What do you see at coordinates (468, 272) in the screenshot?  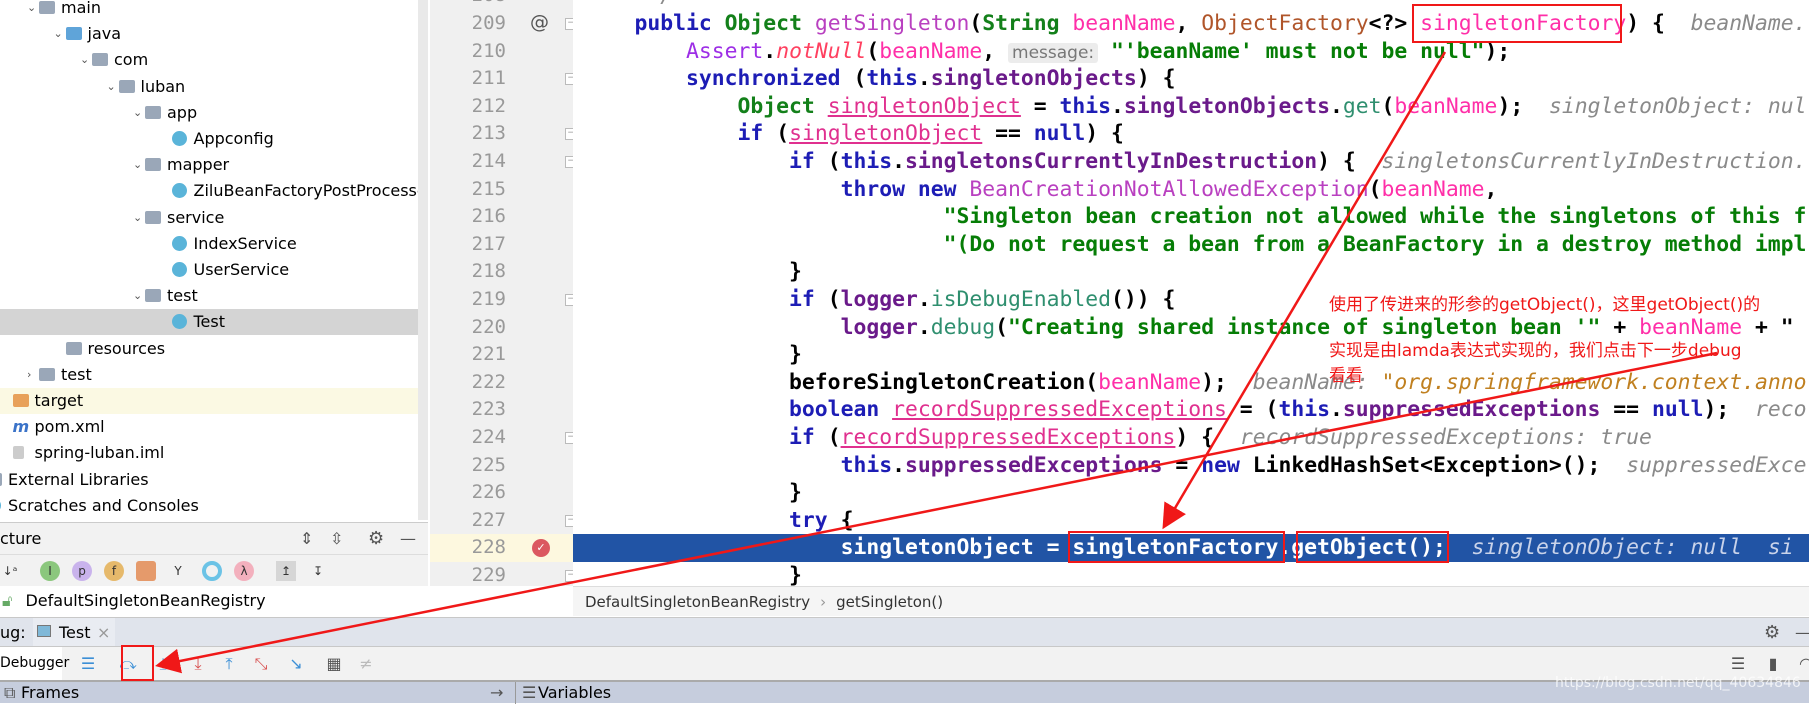 I see `line-number: 218` at bounding box center [468, 272].